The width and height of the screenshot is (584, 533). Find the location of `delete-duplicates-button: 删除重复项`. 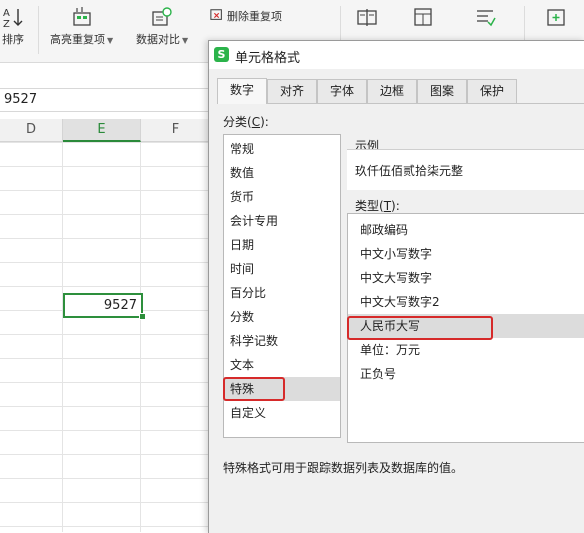

delete-duplicates-button: 删除重复项 is located at coordinates (246, 16).